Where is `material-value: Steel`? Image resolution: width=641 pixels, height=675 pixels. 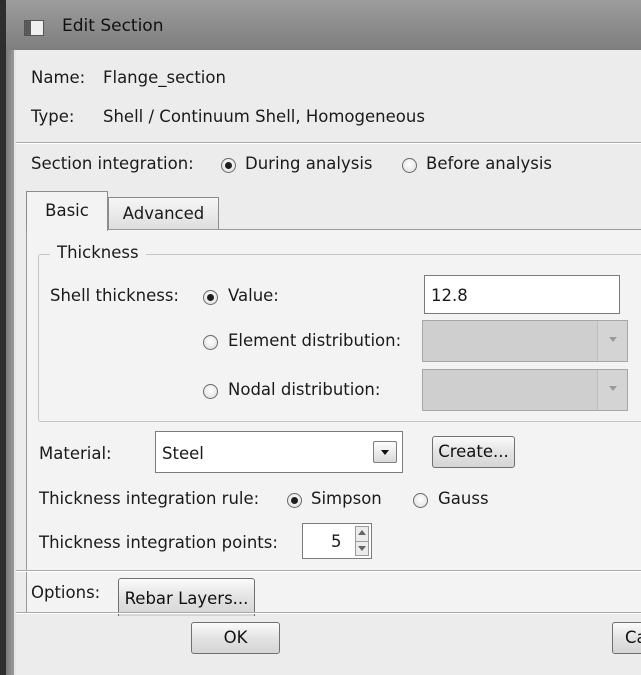
material-value: Steel is located at coordinates (183, 453).